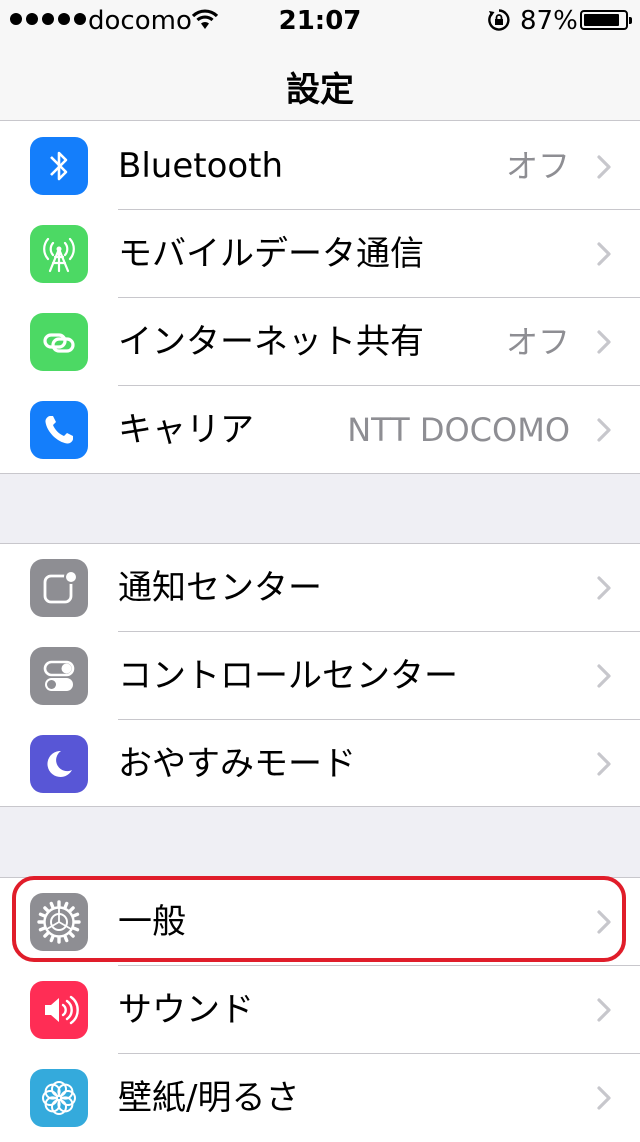 Image resolution: width=640 pixels, height=1142 pixels. Describe the element at coordinates (320, 90) in the screenshot. I see `page-title: 設定` at that location.